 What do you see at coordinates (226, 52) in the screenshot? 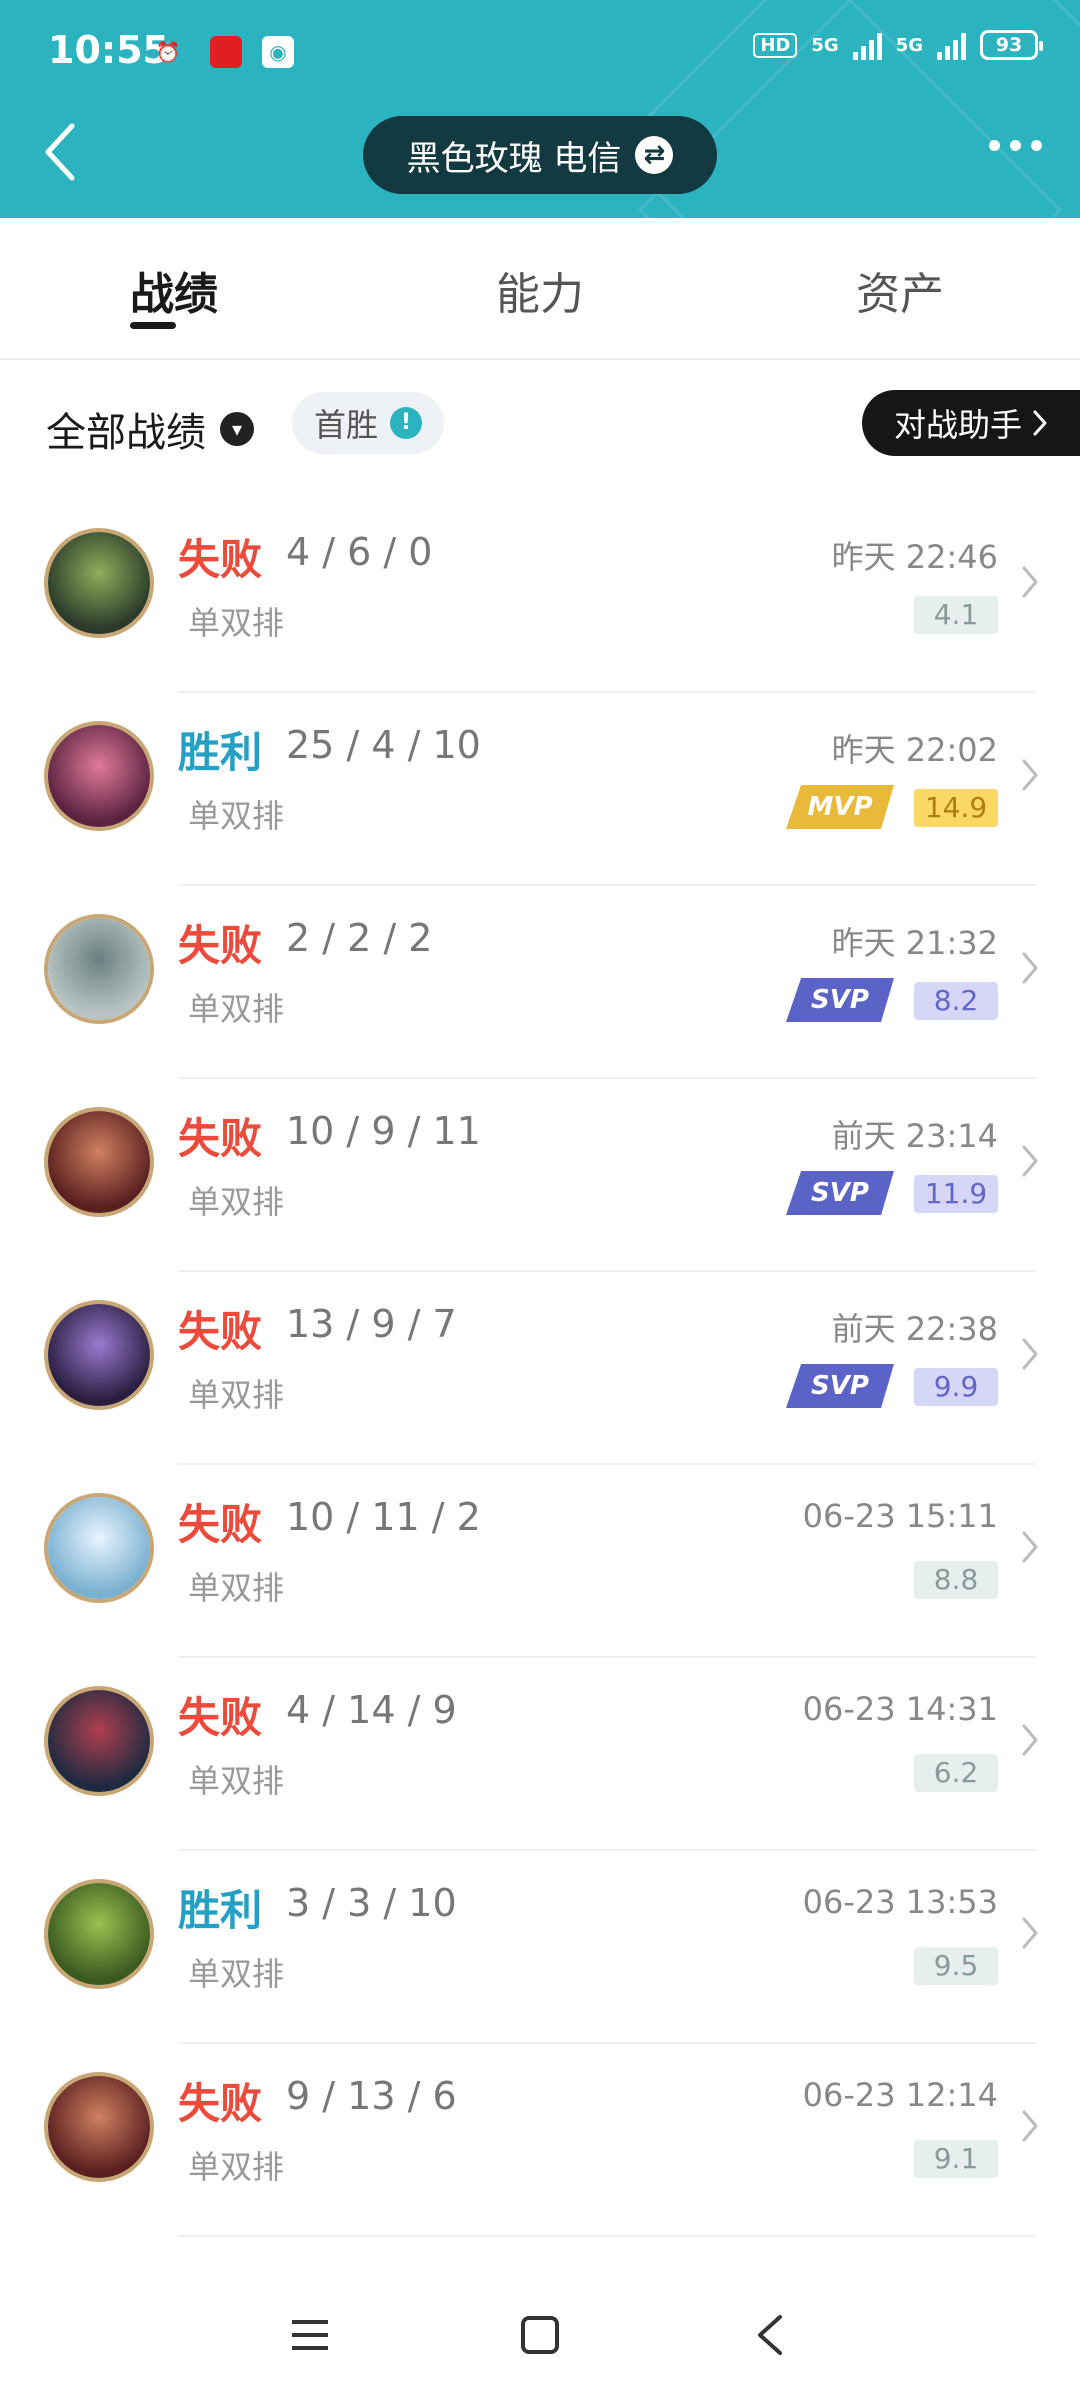
I see `notification-app-icon` at bounding box center [226, 52].